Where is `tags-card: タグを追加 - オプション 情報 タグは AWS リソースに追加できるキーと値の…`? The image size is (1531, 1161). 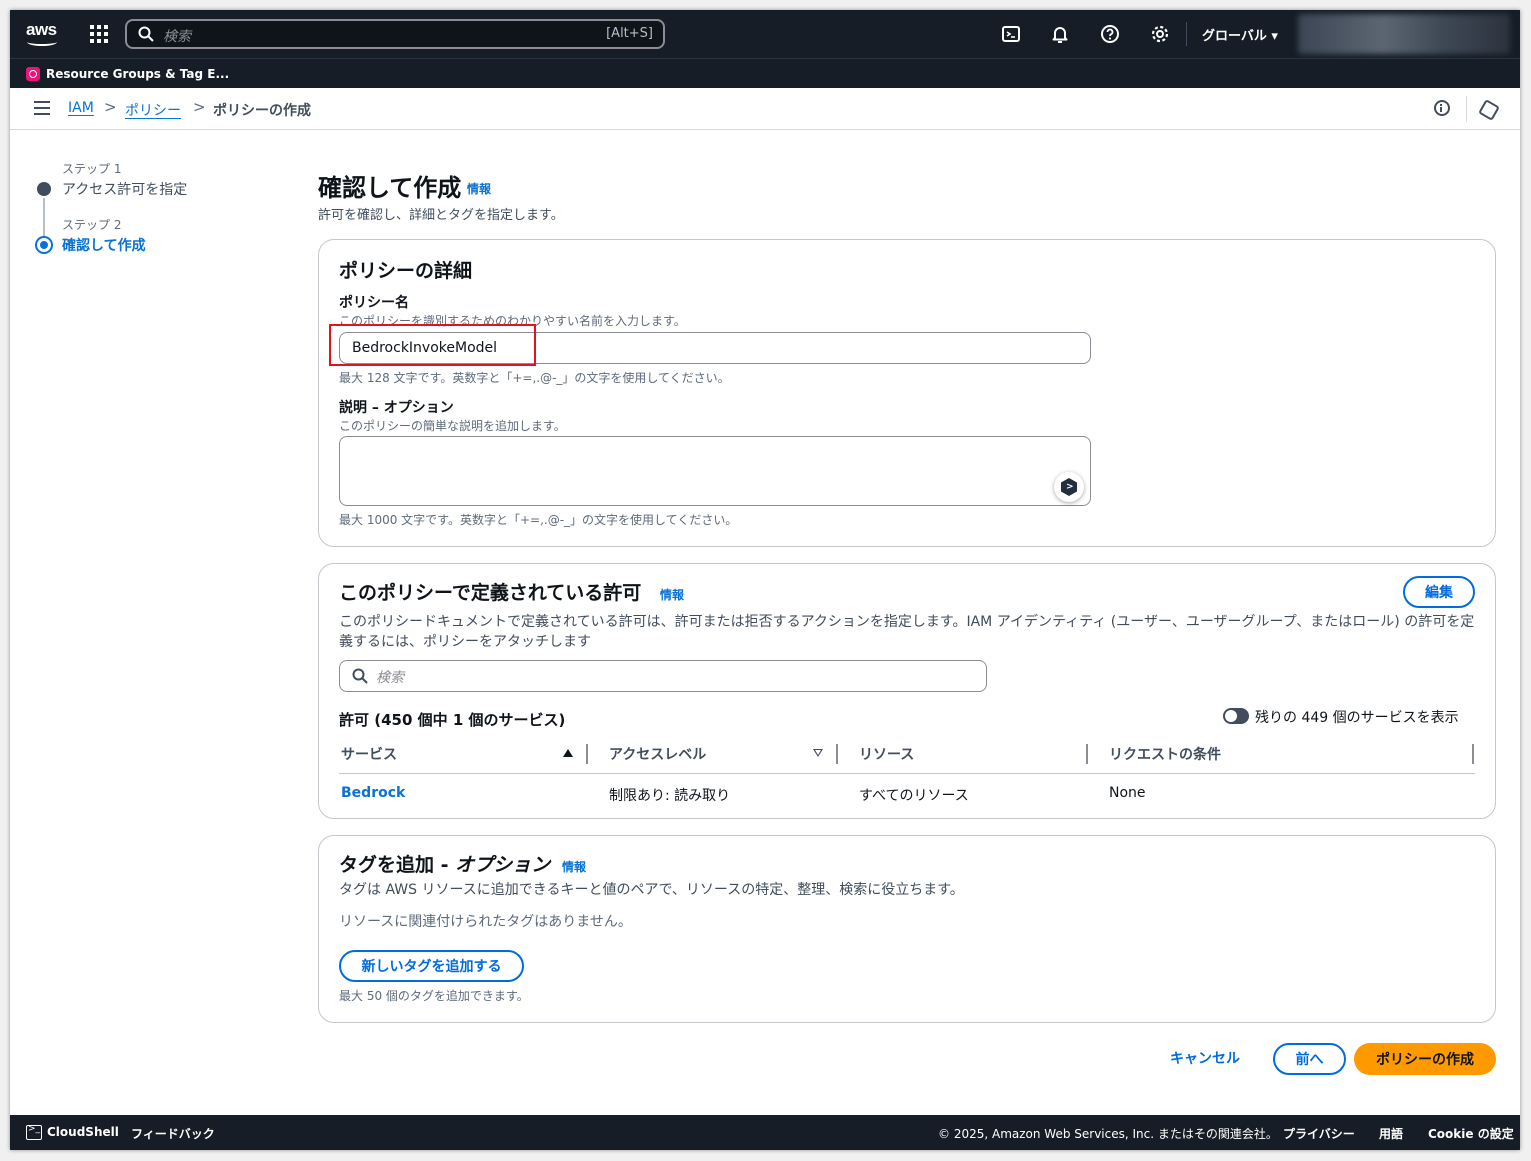
tags-card: タグを追加 - オプション 情報 タグは AWS リソースに追加できるキーと値の… is located at coordinates (907, 929).